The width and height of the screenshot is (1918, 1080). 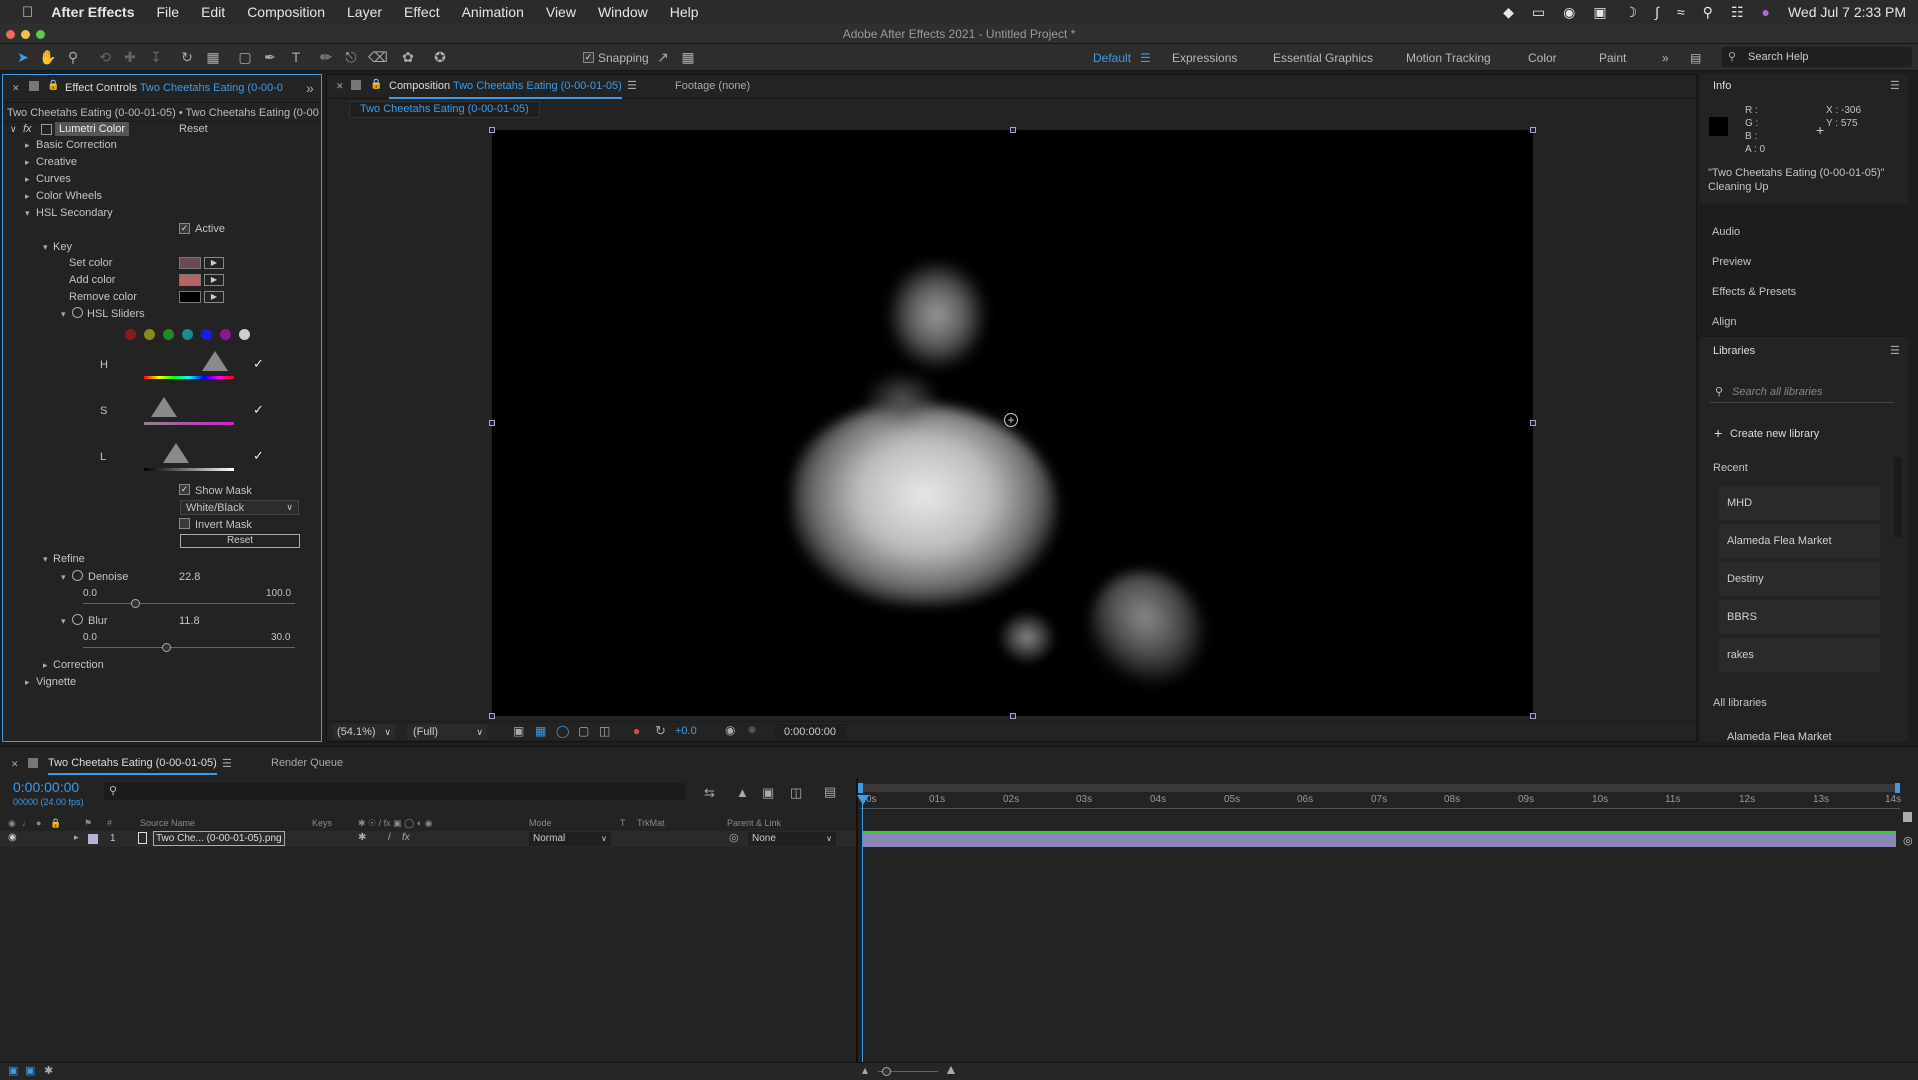 What do you see at coordinates (189, 423) in the screenshot?
I see `saturation-slider` at bounding box center [189, 423].